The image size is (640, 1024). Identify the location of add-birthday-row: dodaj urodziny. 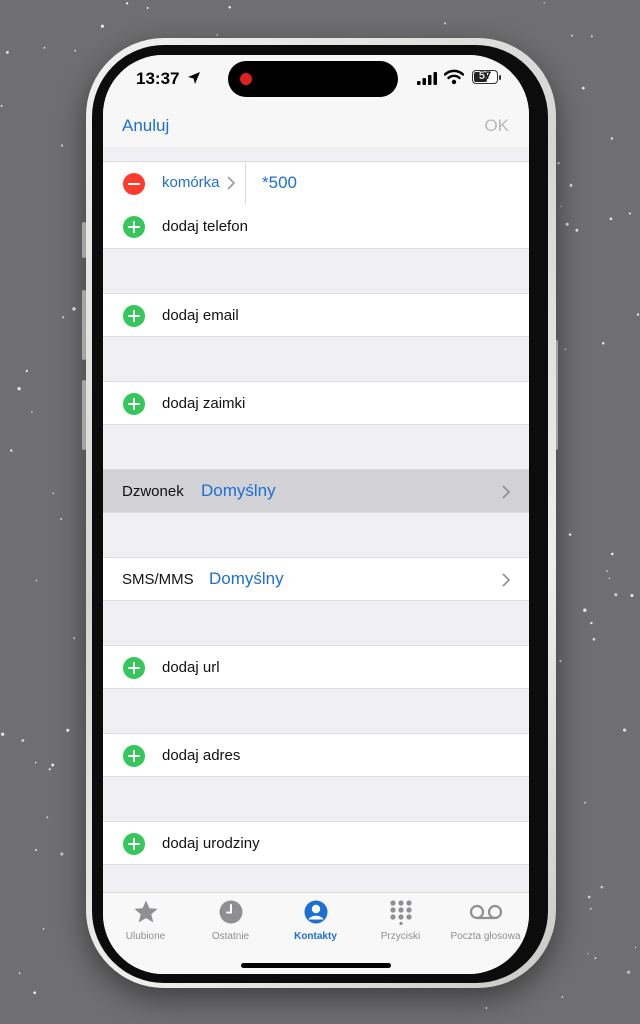
(316, 843).